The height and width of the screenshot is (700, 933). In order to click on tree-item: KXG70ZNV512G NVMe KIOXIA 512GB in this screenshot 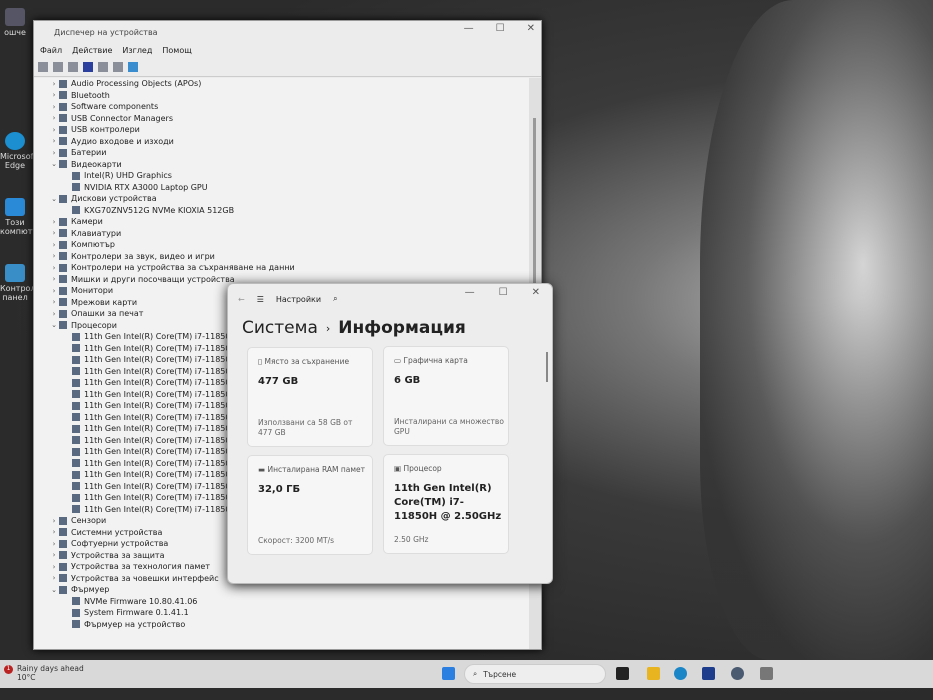, I will do `click(281, 211)`.